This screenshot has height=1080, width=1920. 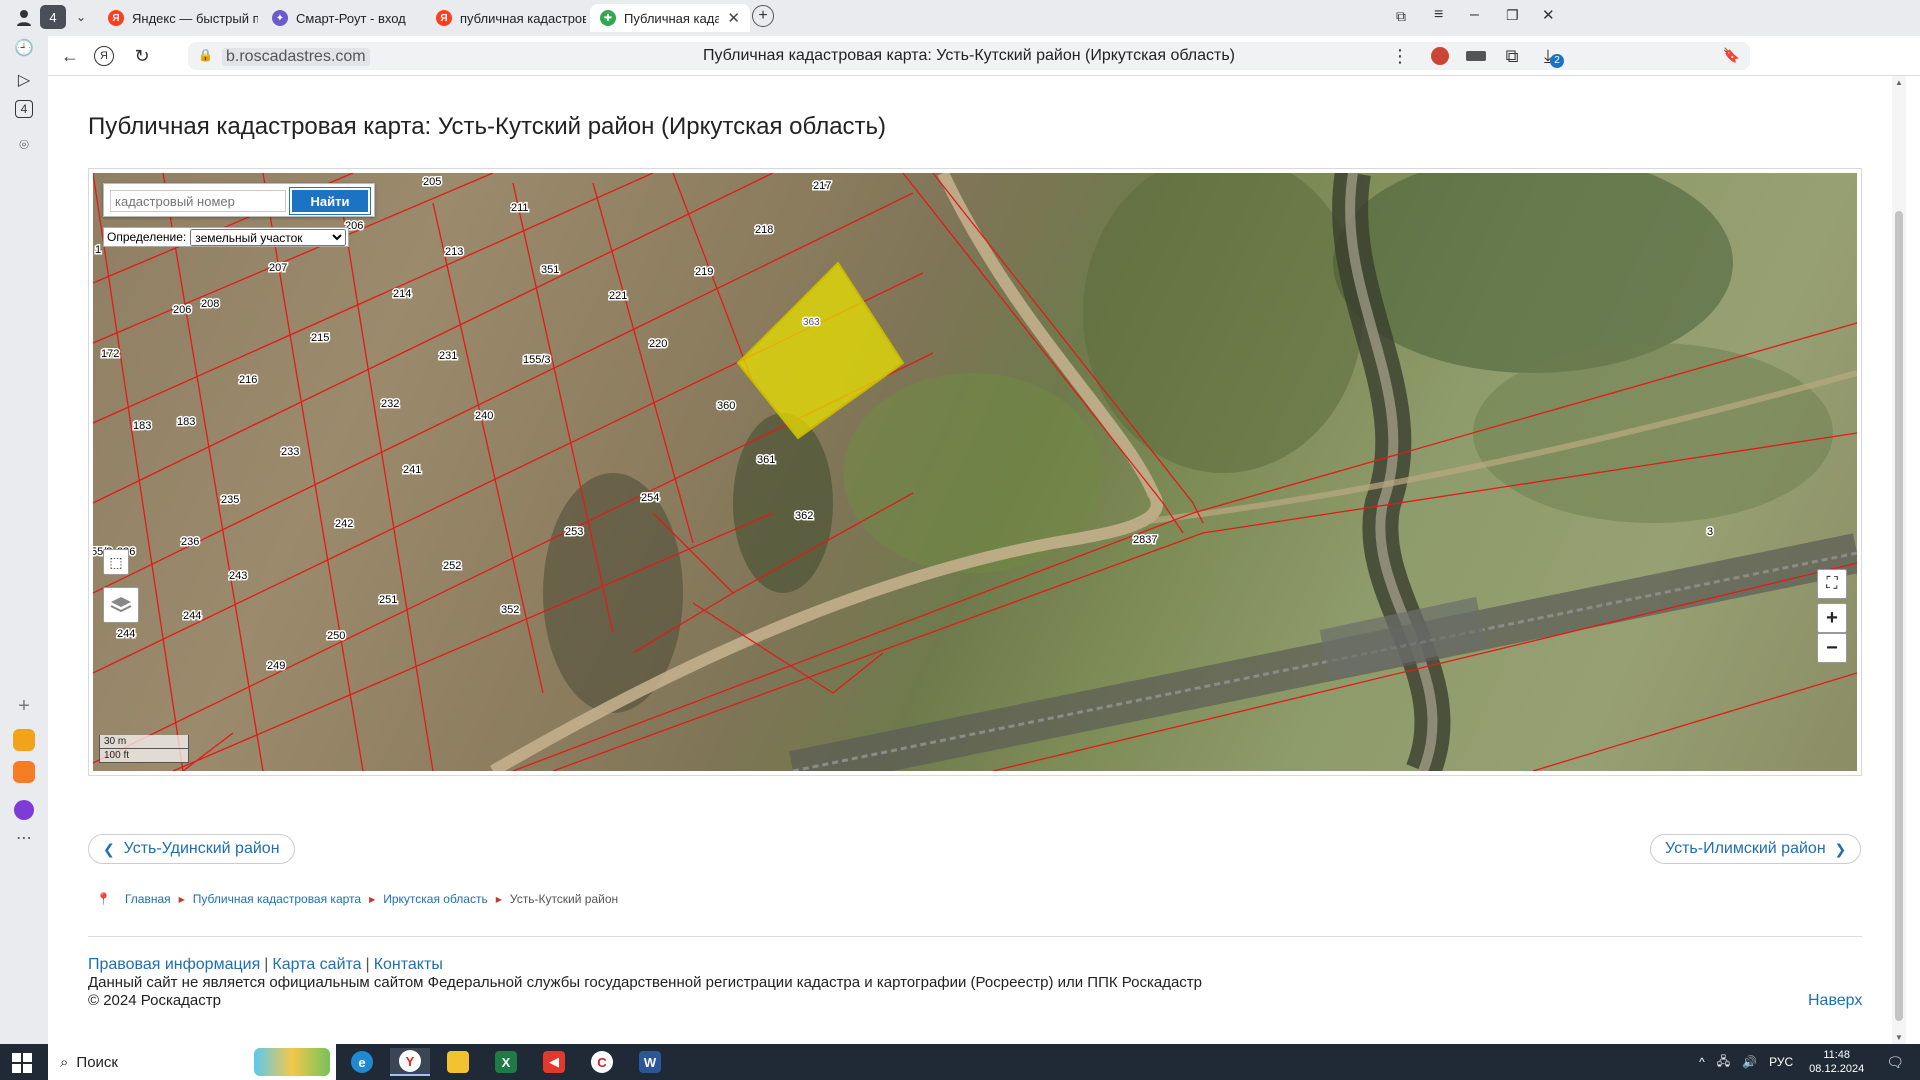 I want to click on contacts-link: Контакты, so click(x=408, y=964).